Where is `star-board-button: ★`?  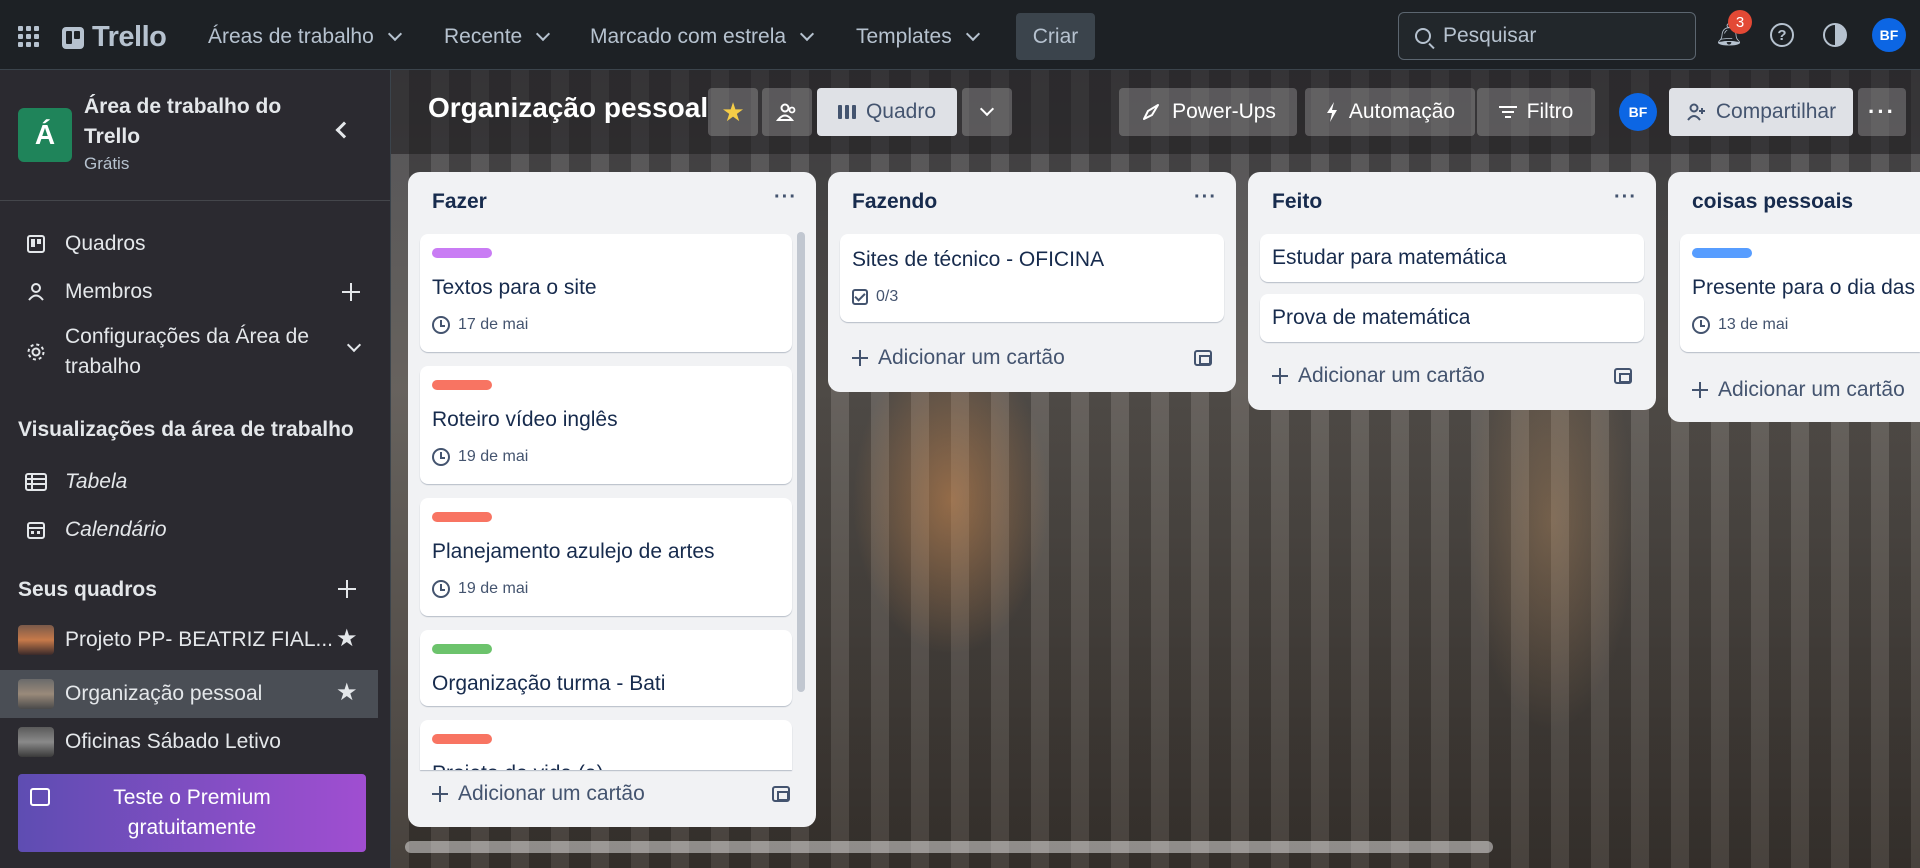 star-board-button: ★ is located at coordinates (733, 112).